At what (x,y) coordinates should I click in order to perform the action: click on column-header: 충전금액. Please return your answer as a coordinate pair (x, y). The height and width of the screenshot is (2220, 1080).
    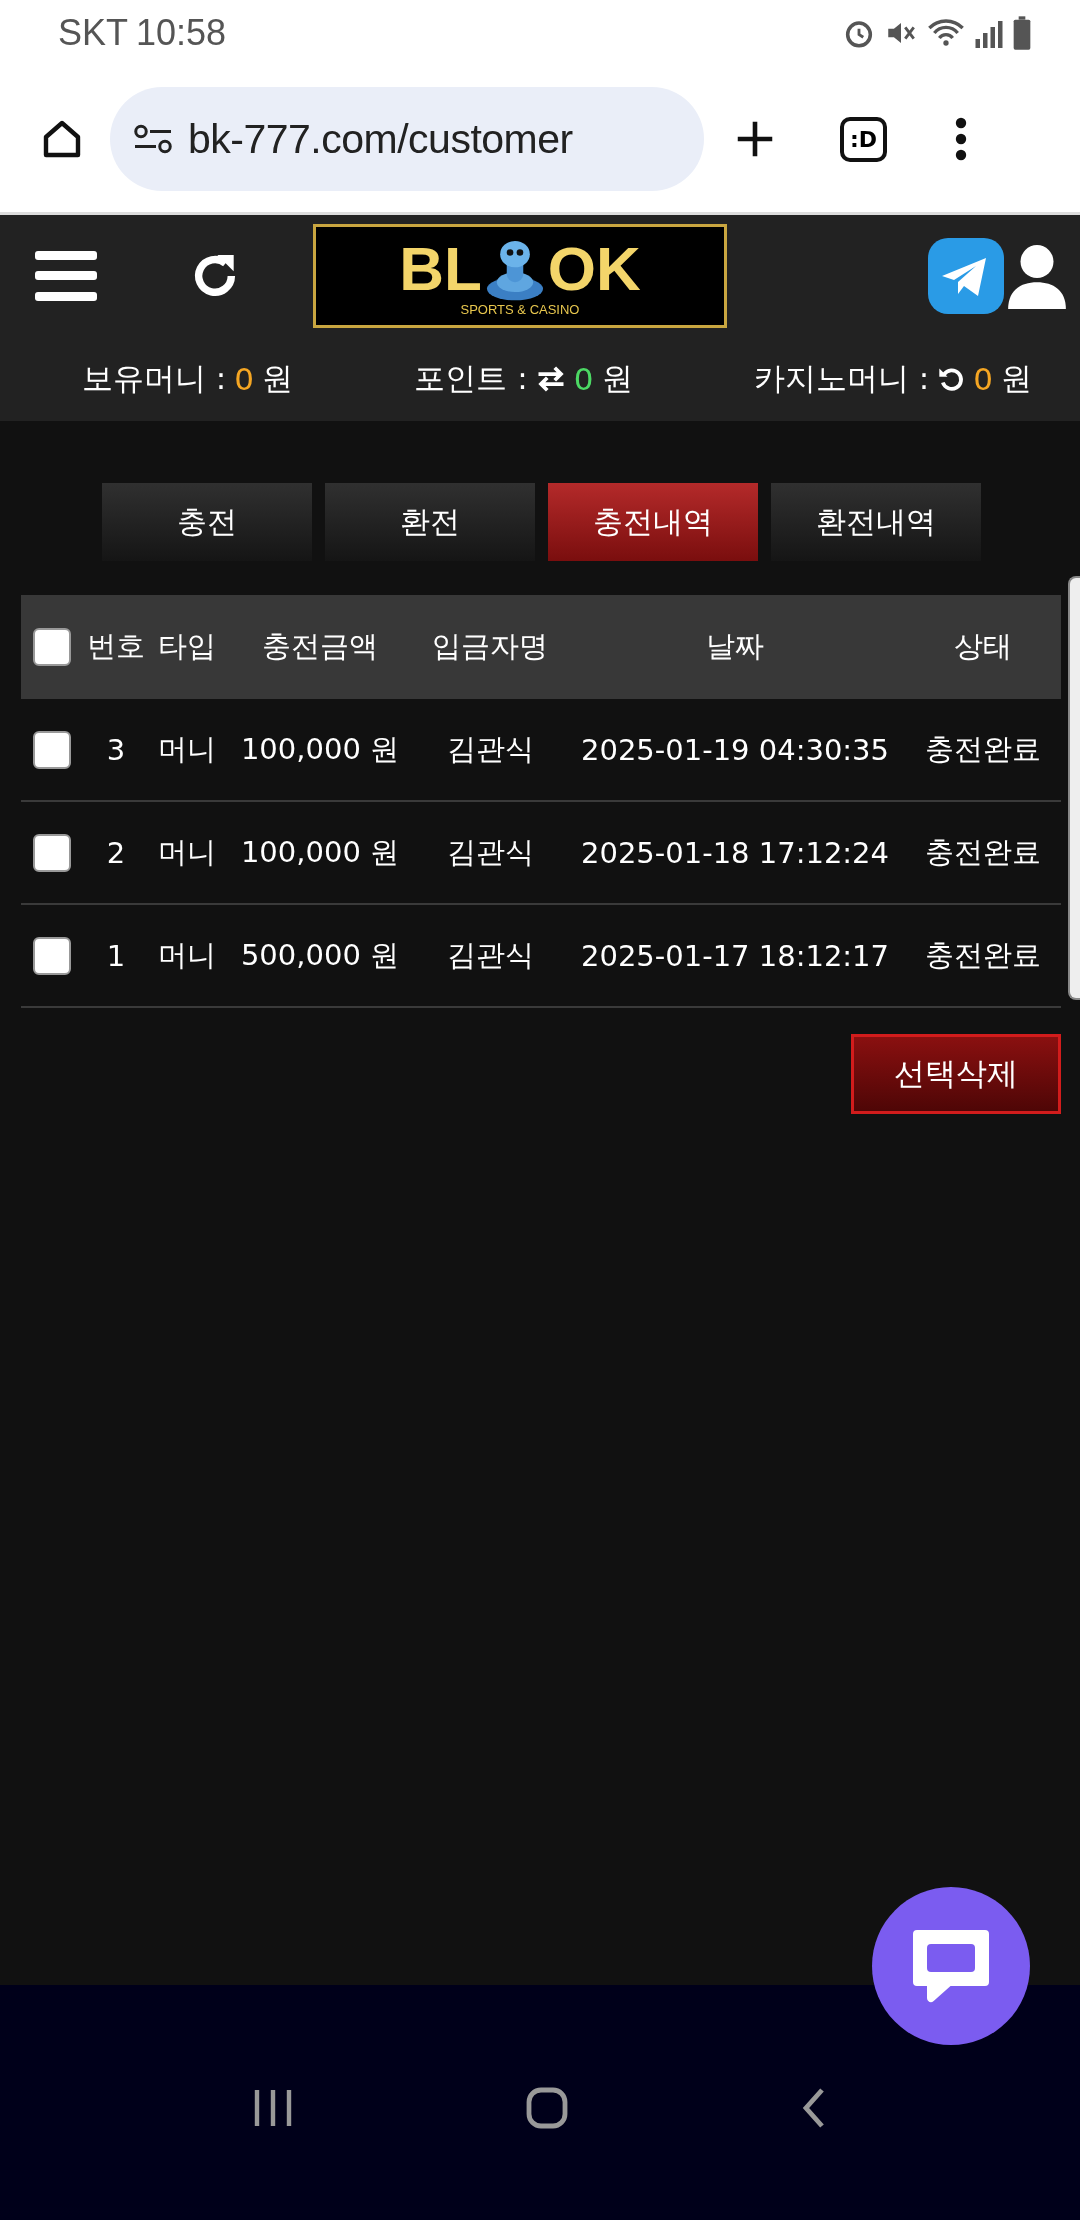
    Looking at the image, I should click on (320, 646).